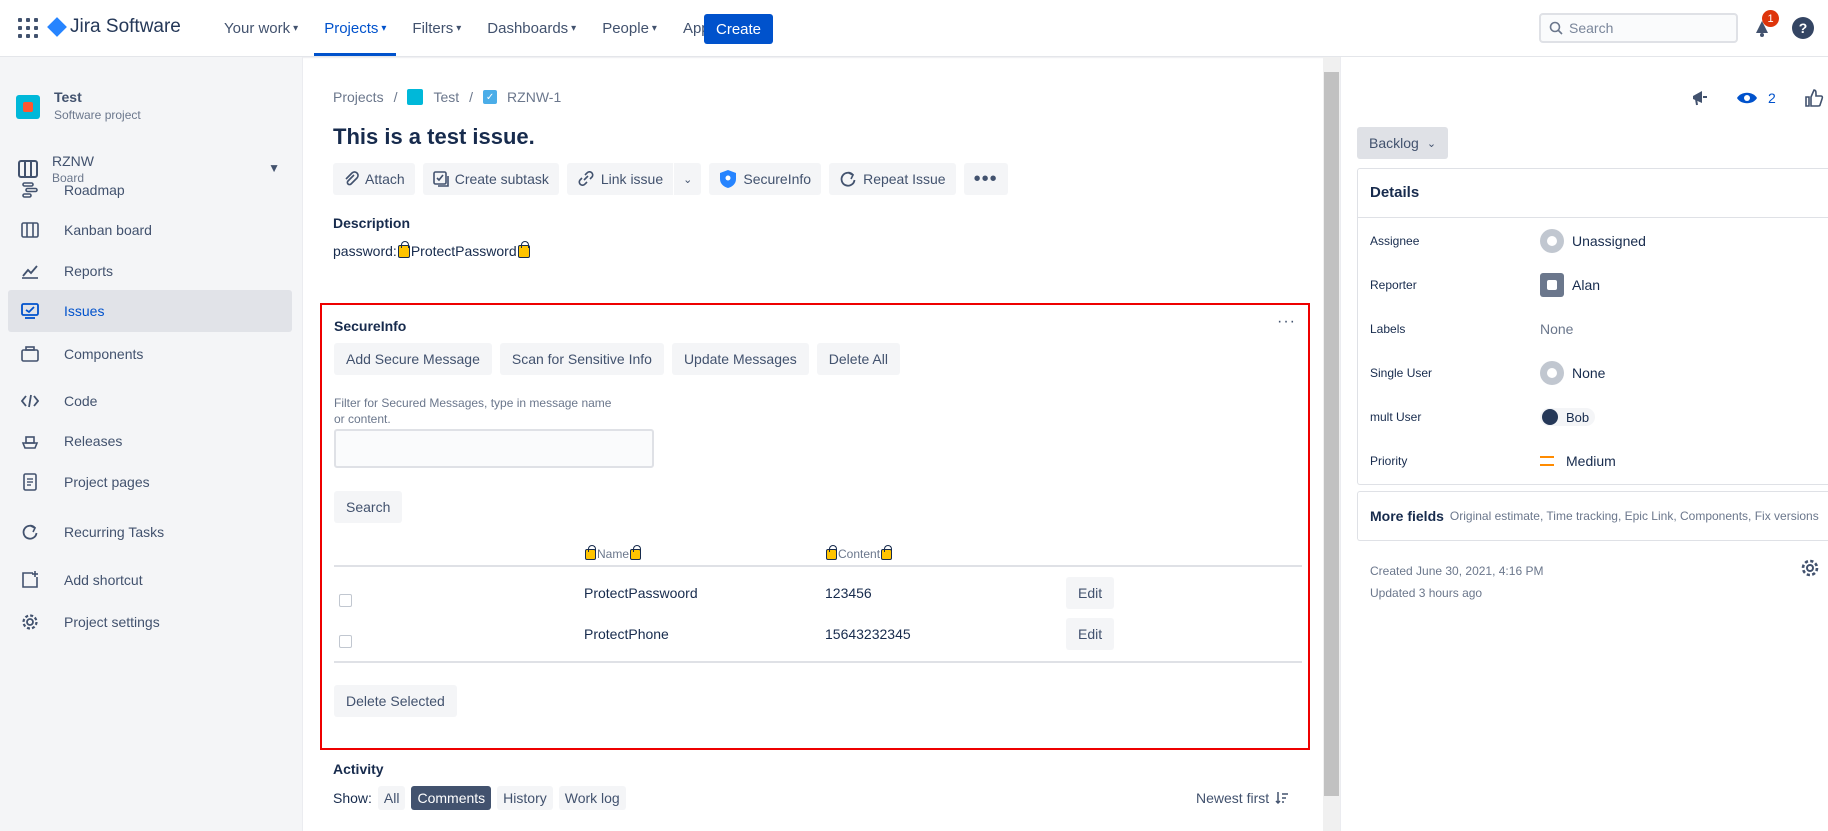 This screenshot has width=1828, height=831. What do you see at coordinates (1403, 143) in the screenshot?
I see `status-dropdown: Backlog ⌄` at bounding box center [1403, 143].